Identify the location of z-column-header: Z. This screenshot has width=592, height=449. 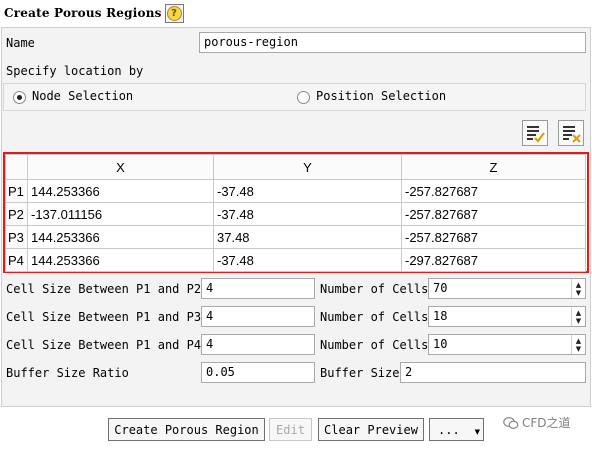
(493, 167).